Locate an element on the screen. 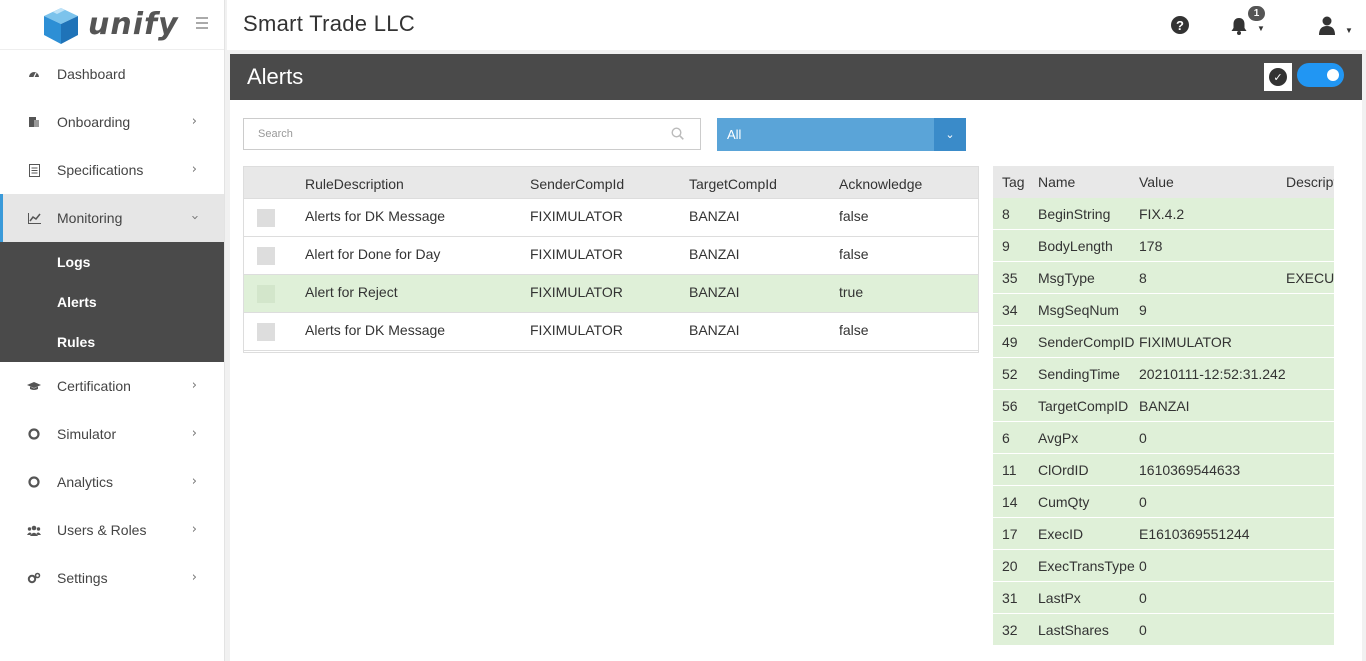 The width and height of the screenshot is (1366, 661). sidebar-item-settings: Settings › is located at coordinates (112, 578).